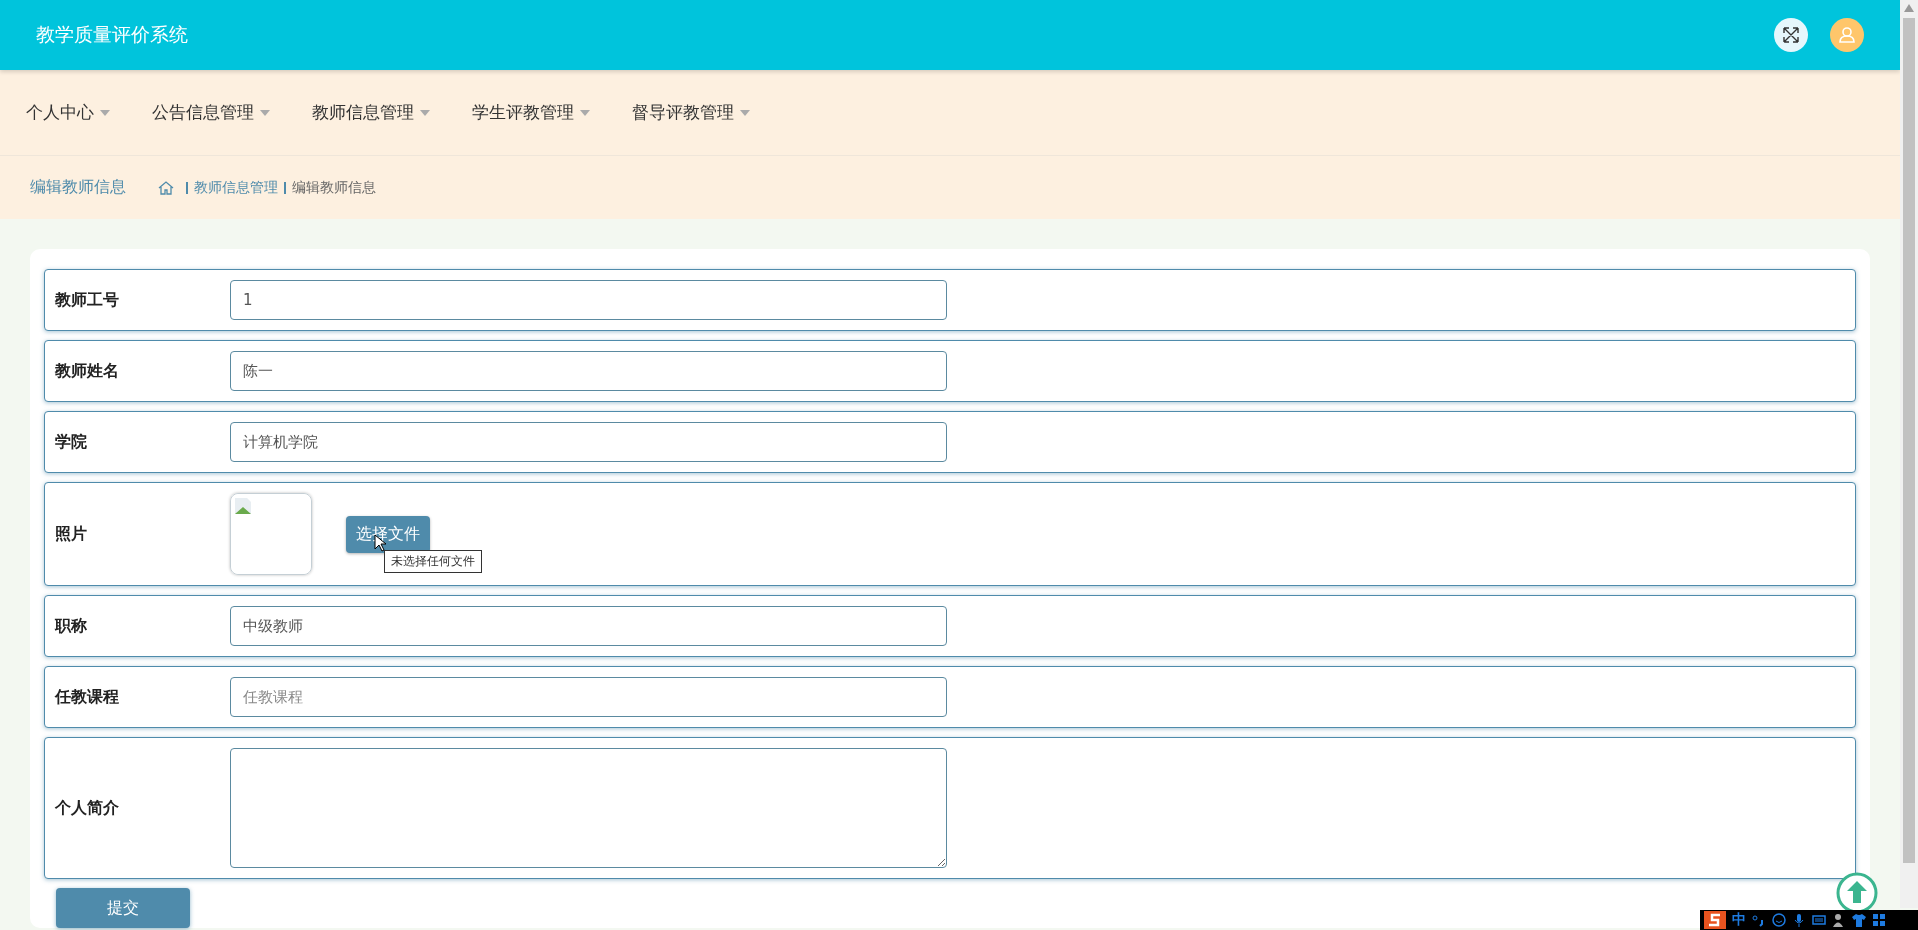 This screenshot has width=1918, height=930. What do you see at coordinates (68, 112) in the screenshot?
I see `nav-menu-item: 个人中心` at bounding box center [68, 112].